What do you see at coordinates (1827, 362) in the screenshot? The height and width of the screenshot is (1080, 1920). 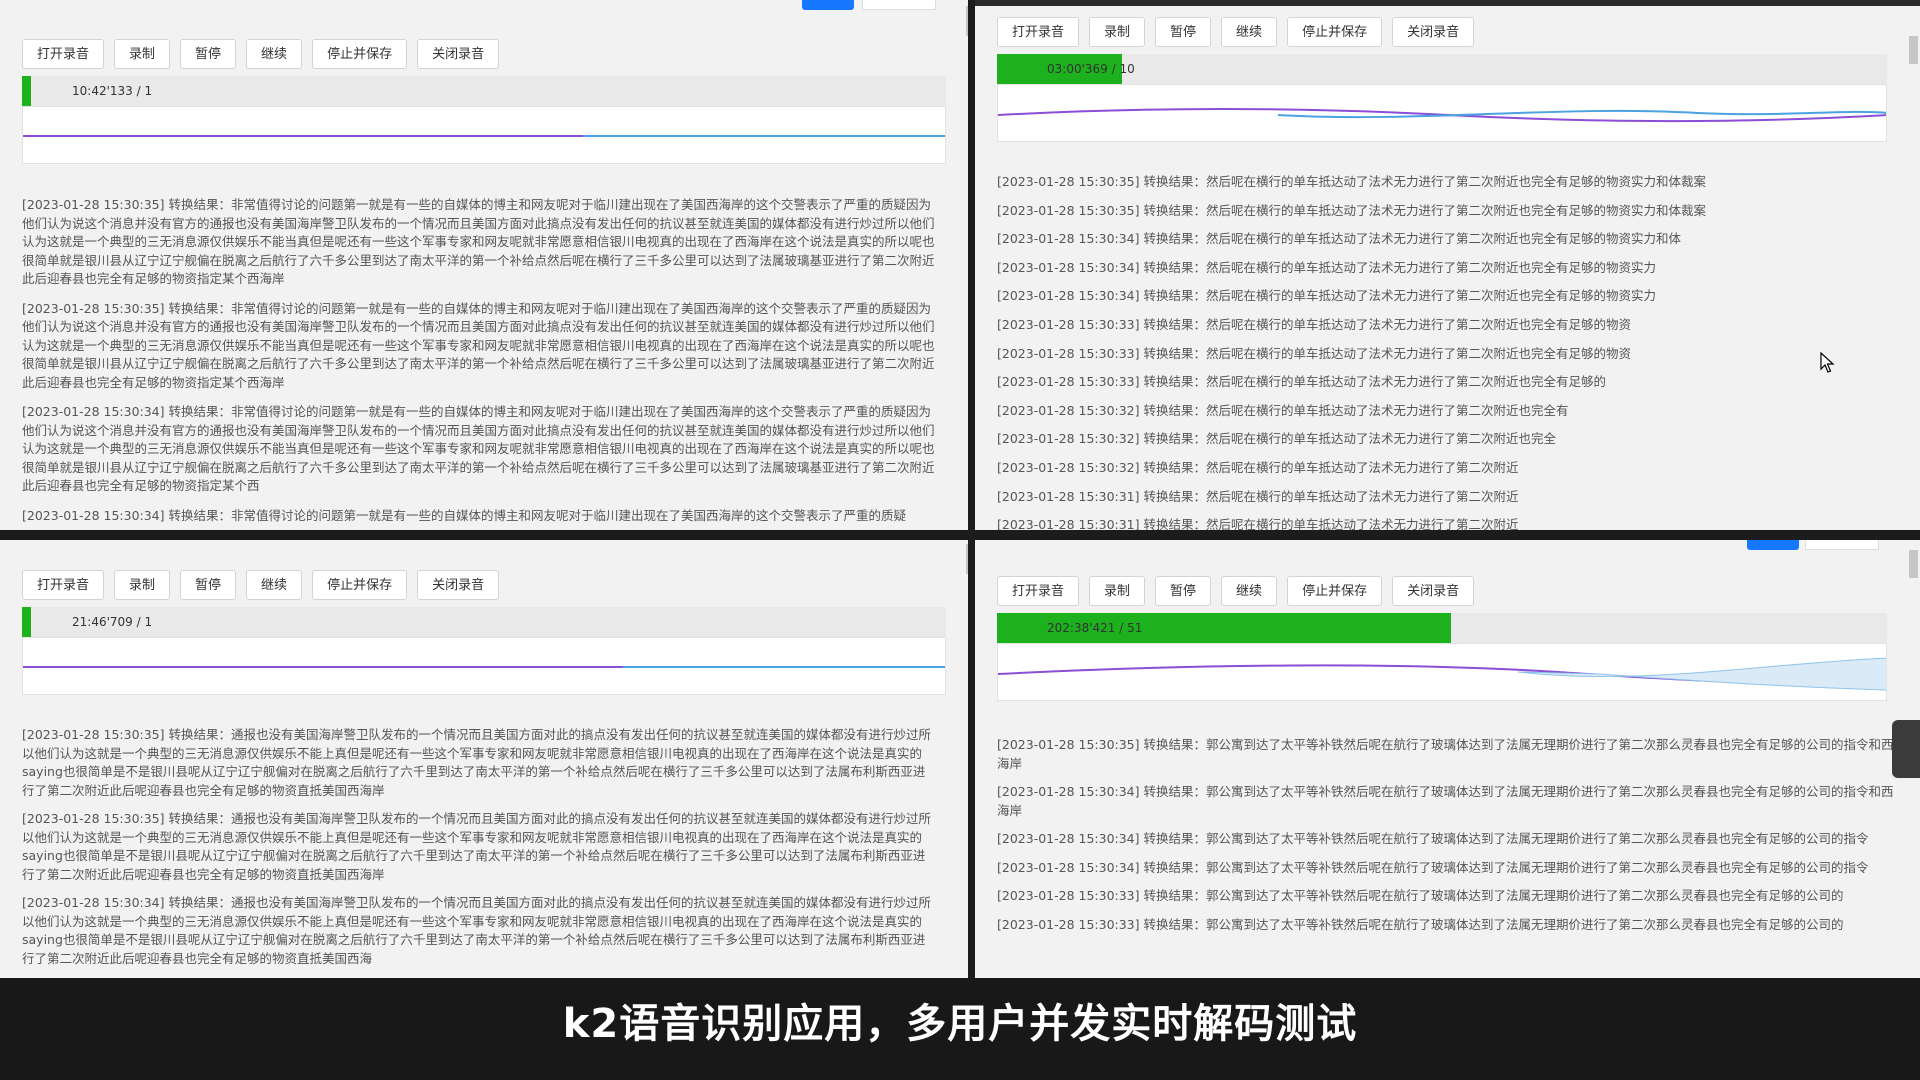 I see `mouse-cursor-icon` at bounding box center [1827, 362].